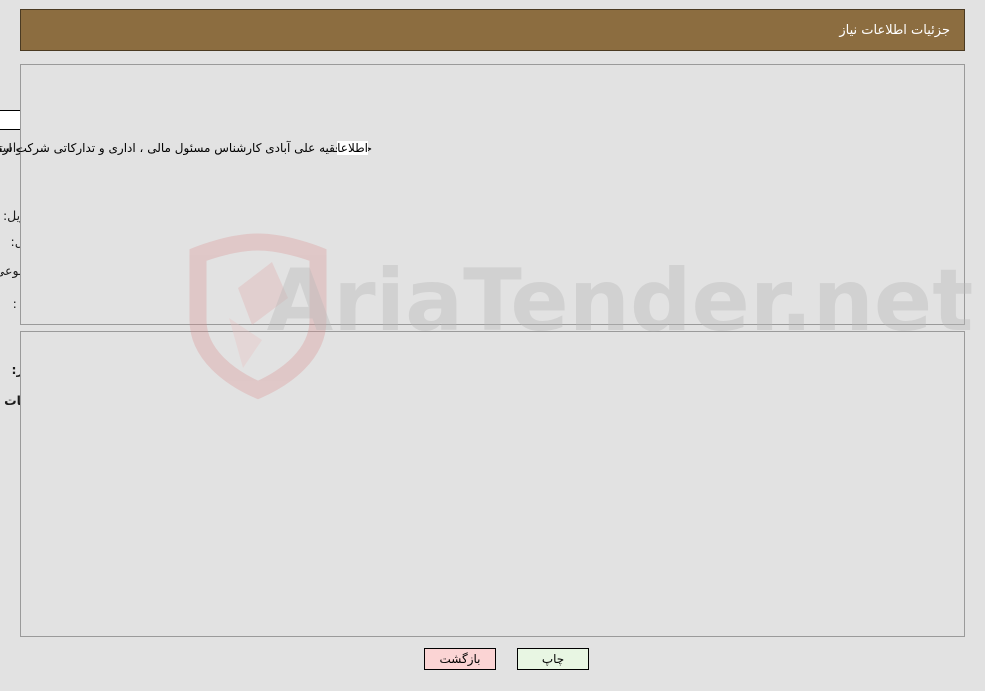  Describe the element at coordinates (352, 148) in the screenshot. I see `creator-value-text: اطلاعا` at that location.